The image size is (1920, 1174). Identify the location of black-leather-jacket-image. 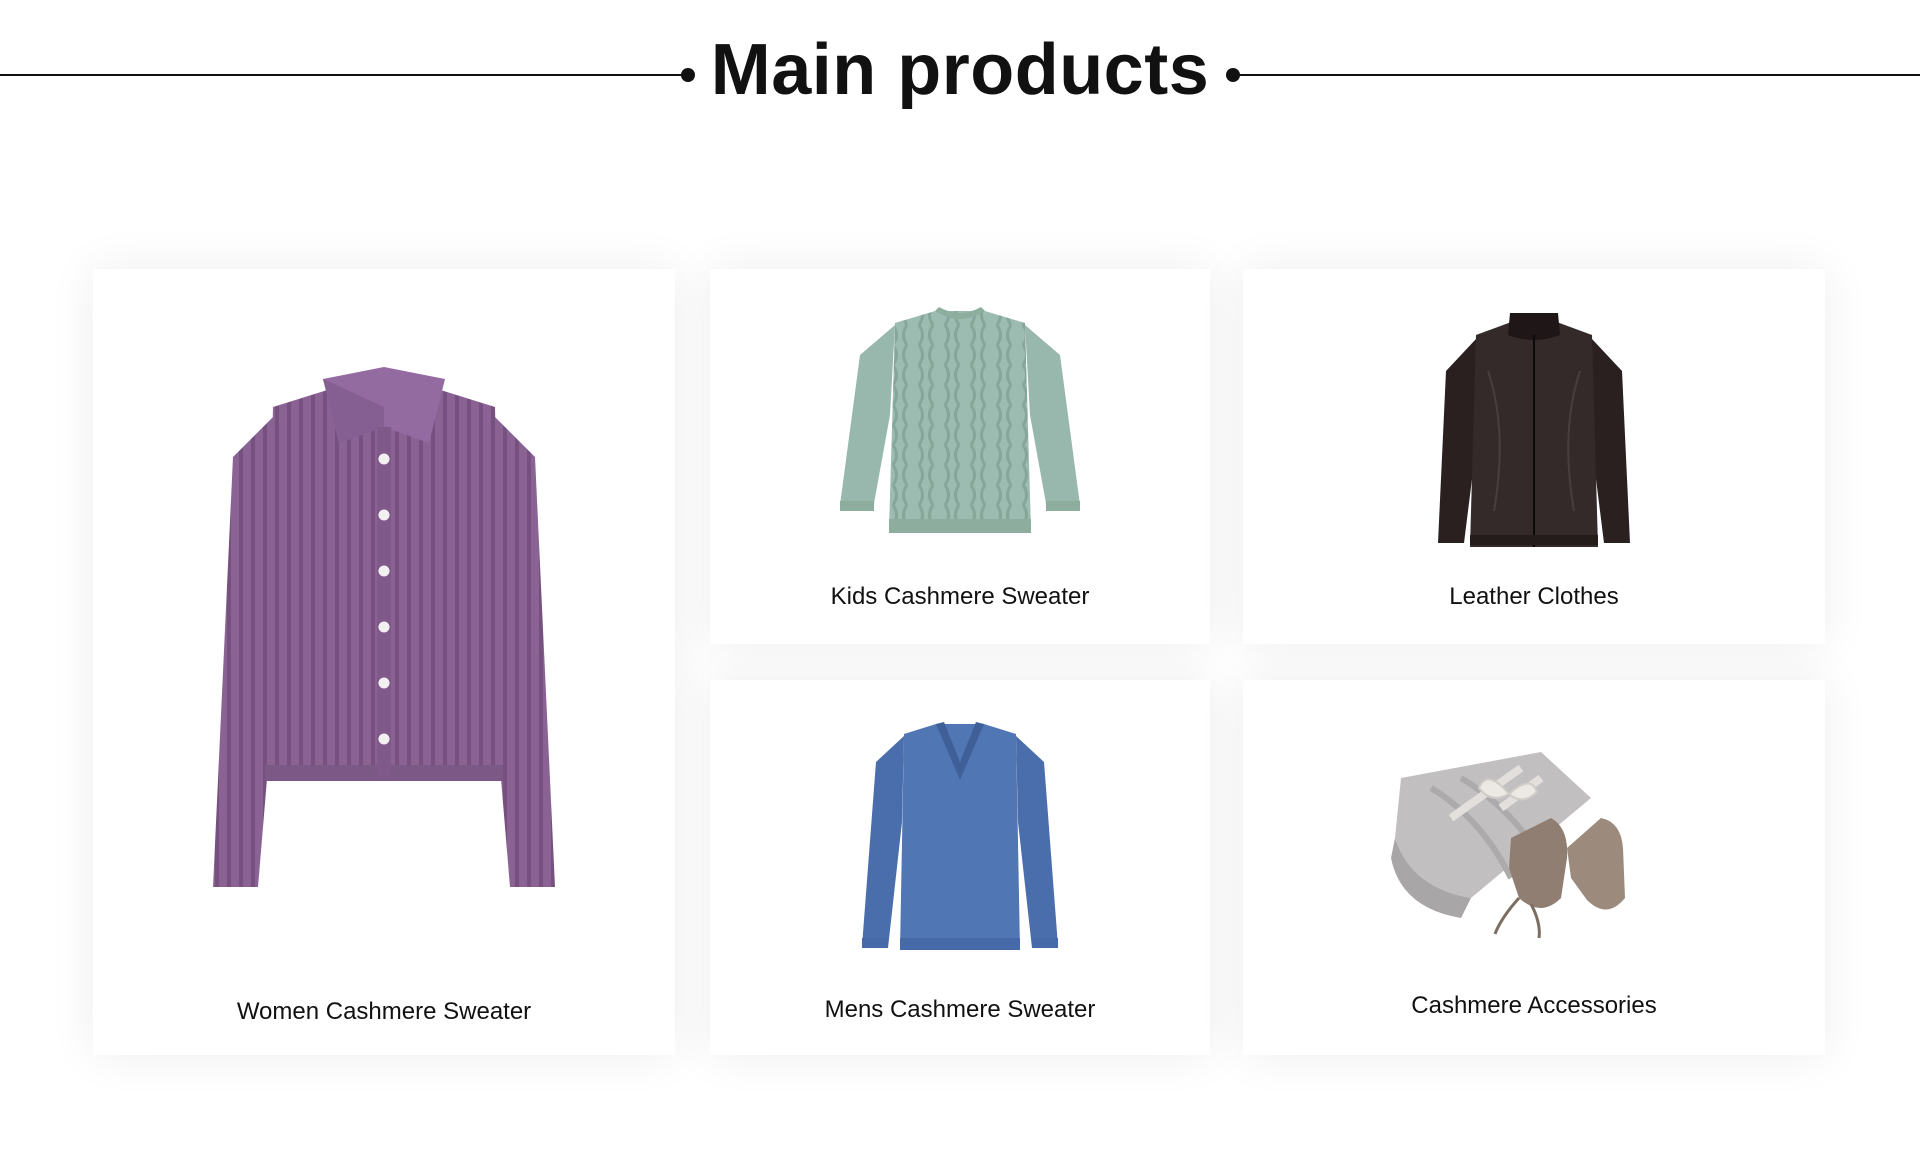
(1534, 430).